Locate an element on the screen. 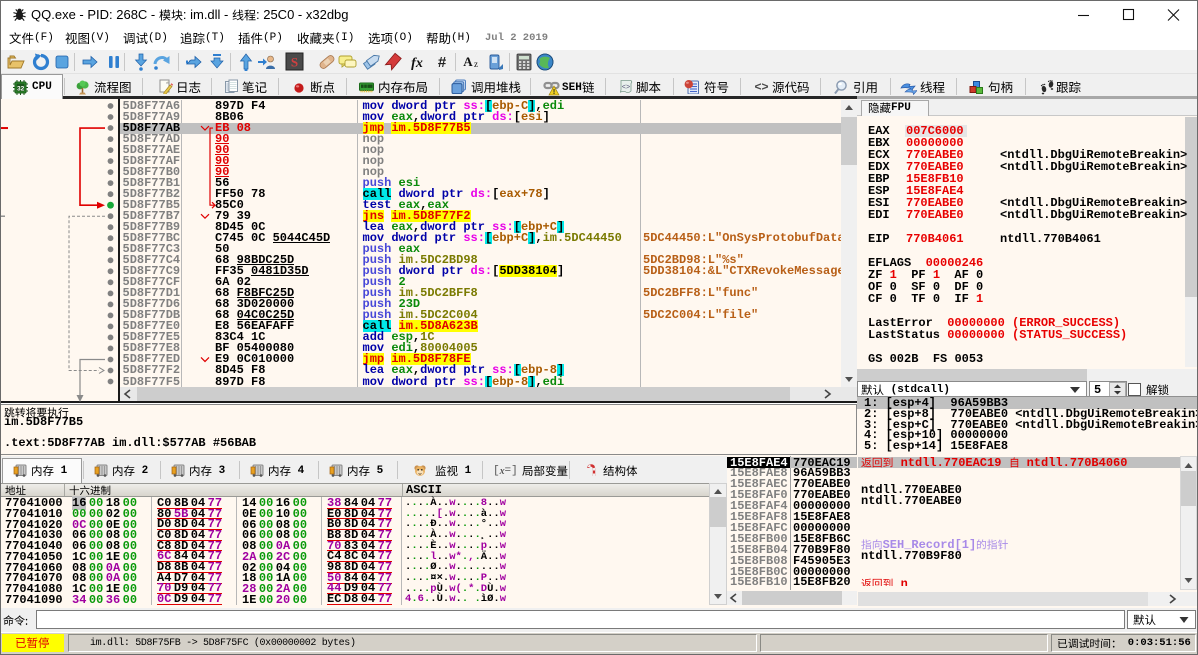  svg-text: fx is located at coordinates (417, 63).